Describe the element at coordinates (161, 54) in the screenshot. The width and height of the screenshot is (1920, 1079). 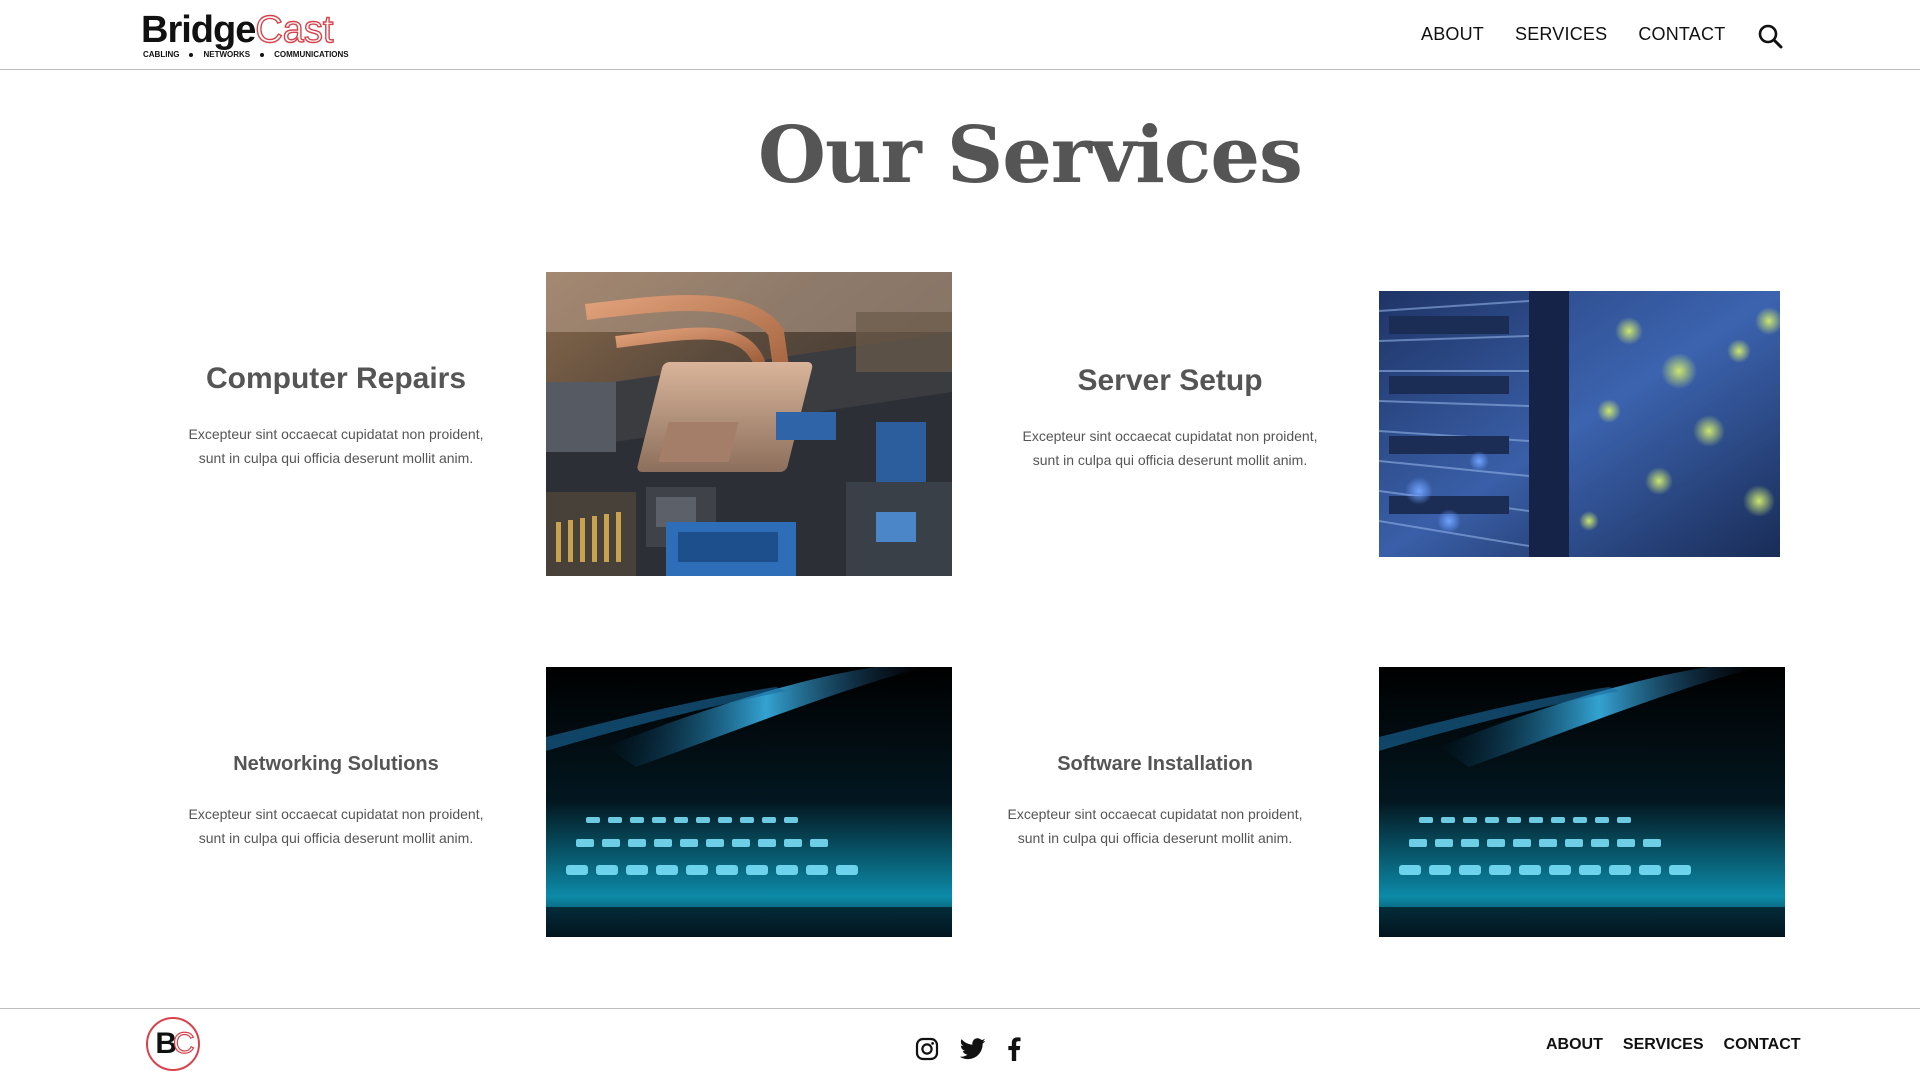
I see `logo-tag-cabling: CABLING` at that location.